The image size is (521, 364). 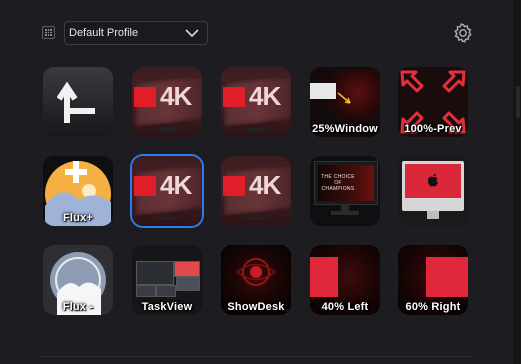 I want to click on key-label: 60% Right, so click(x=433, y=307).